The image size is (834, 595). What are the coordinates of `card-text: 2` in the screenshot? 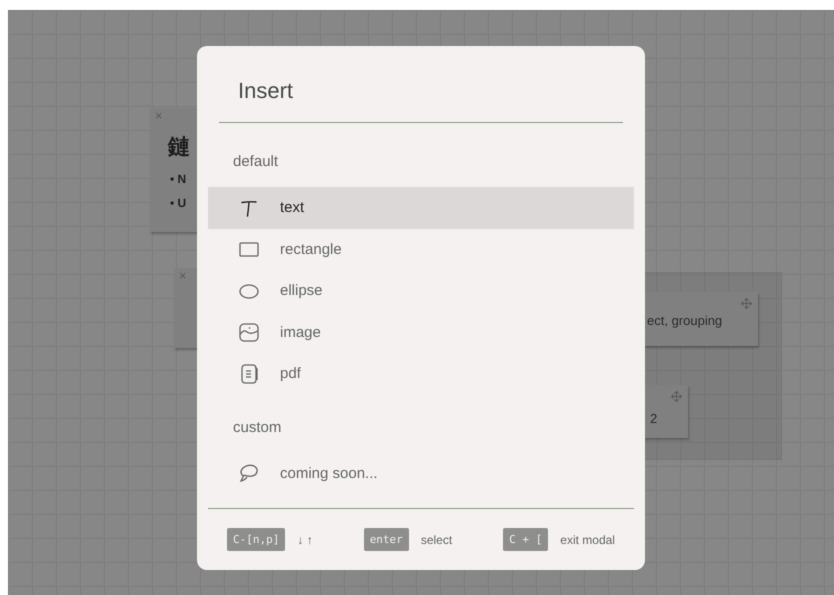 It's located at (654, 418).